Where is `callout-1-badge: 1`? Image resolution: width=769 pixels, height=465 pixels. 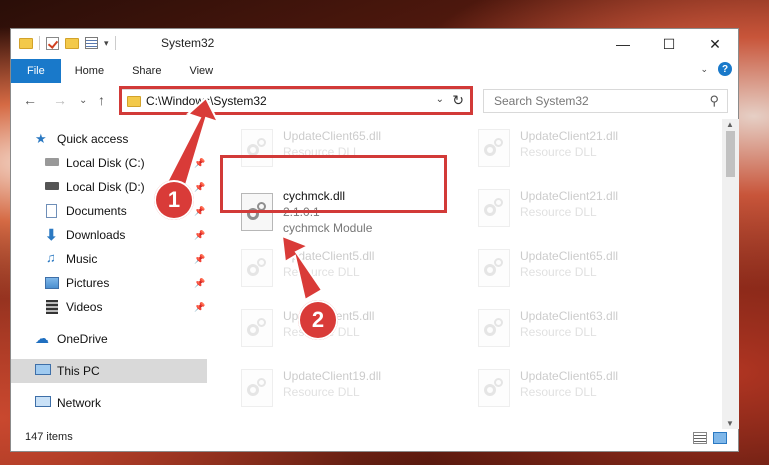 callout-1-badge: 1 is located at coordinates (174, 200).